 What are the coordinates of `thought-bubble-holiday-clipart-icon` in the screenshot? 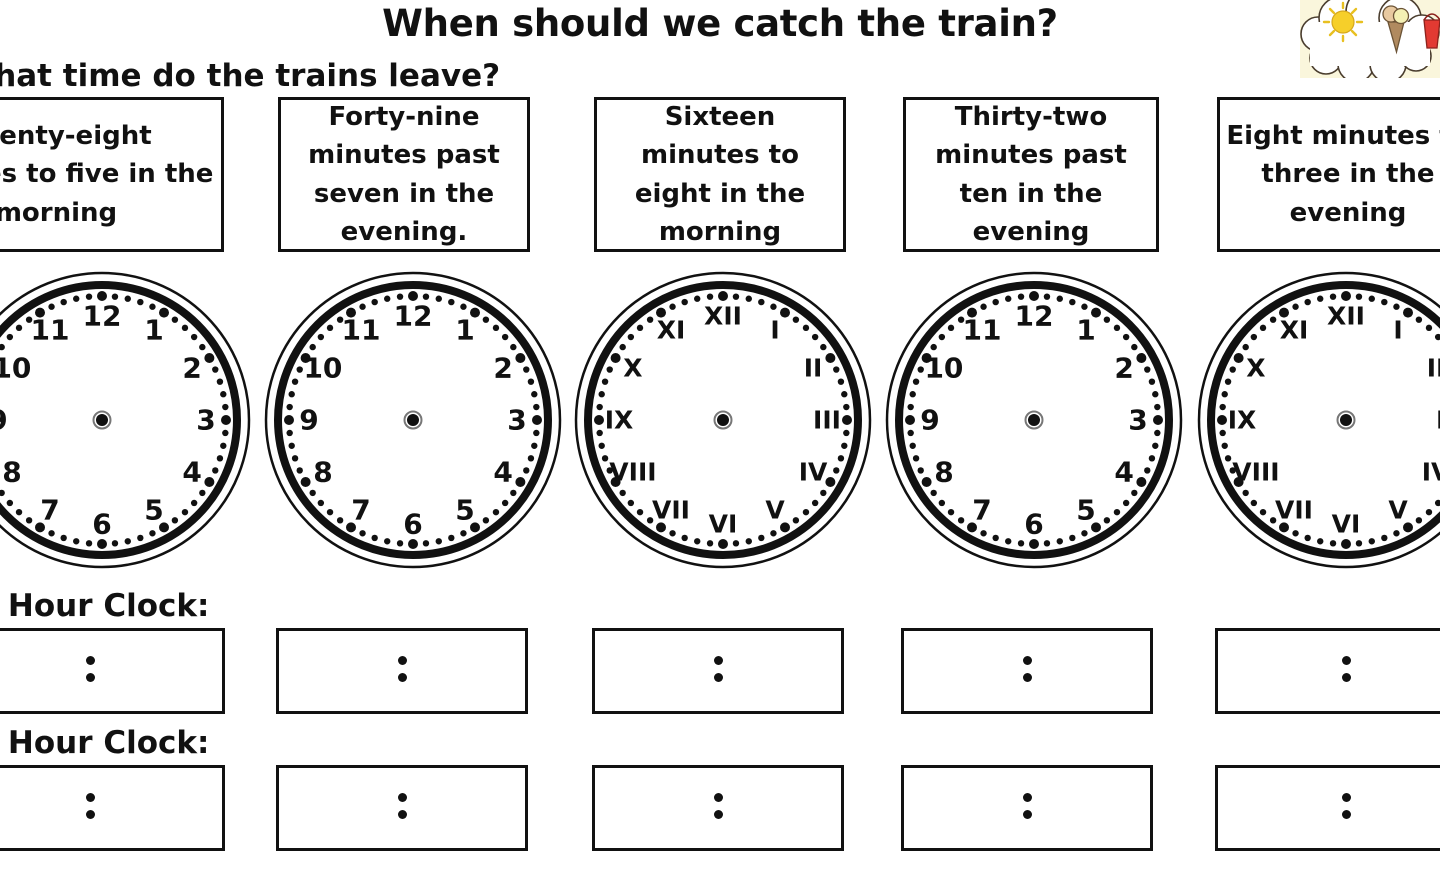 It's located at (1370, 39).